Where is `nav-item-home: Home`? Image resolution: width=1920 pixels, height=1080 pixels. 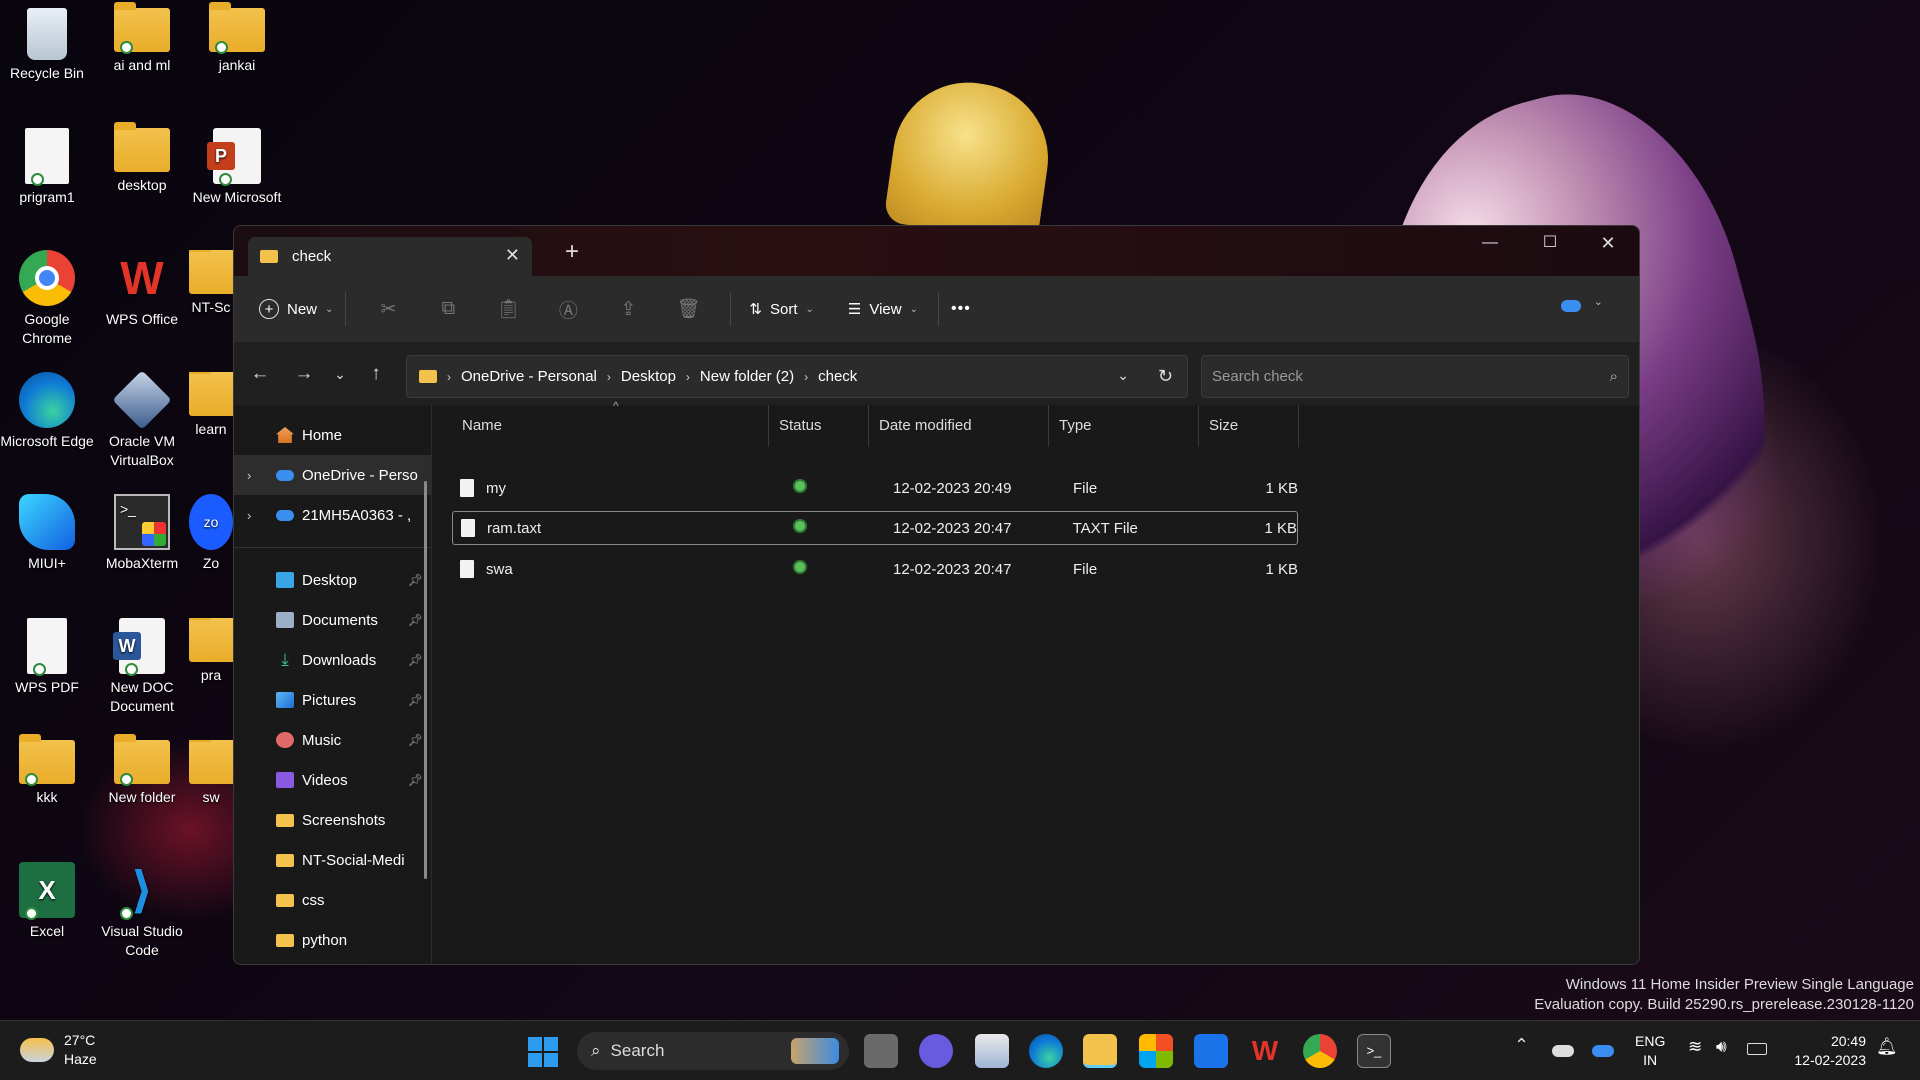 nav-item-home: Home is located at coordinates (332, 435).